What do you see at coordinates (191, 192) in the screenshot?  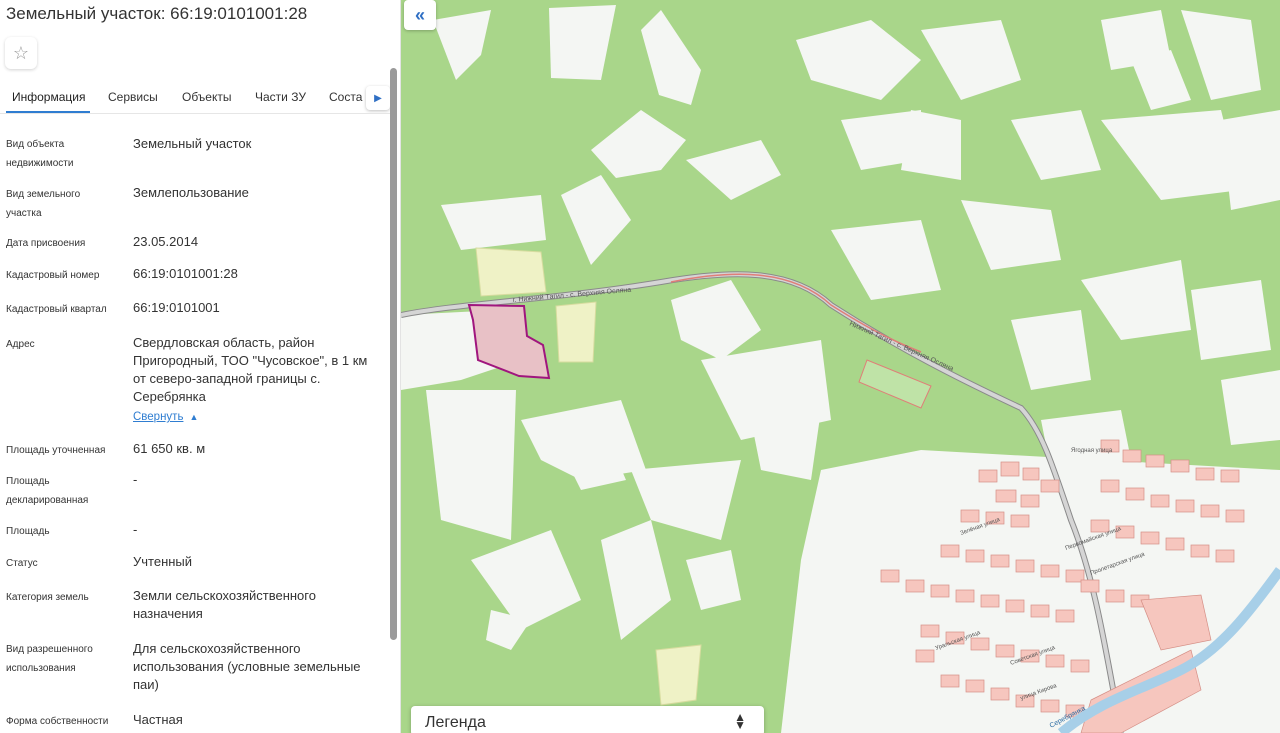 I see `field-value: Землепользование` at bounding box center [191, 192].